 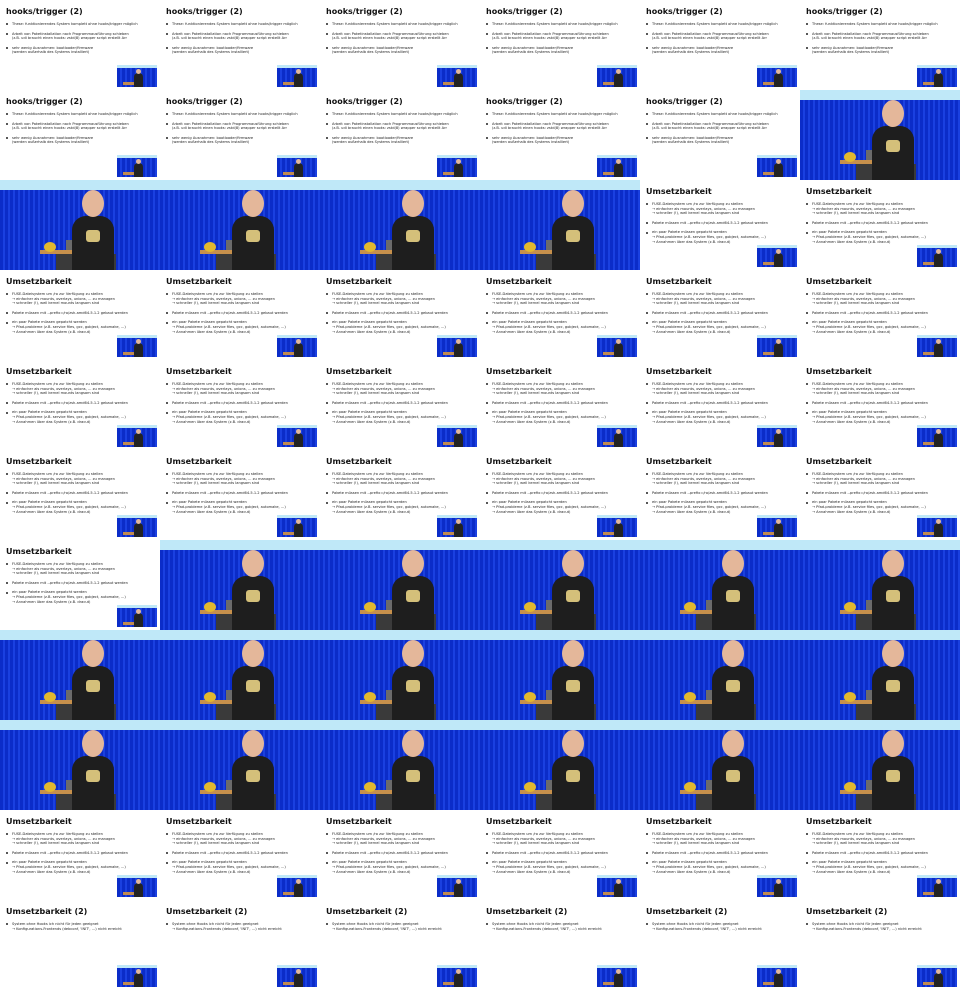 I want to click on bullet-text: ein paar Pakete müssen gepatcht werden, so click(x=689, y=232).